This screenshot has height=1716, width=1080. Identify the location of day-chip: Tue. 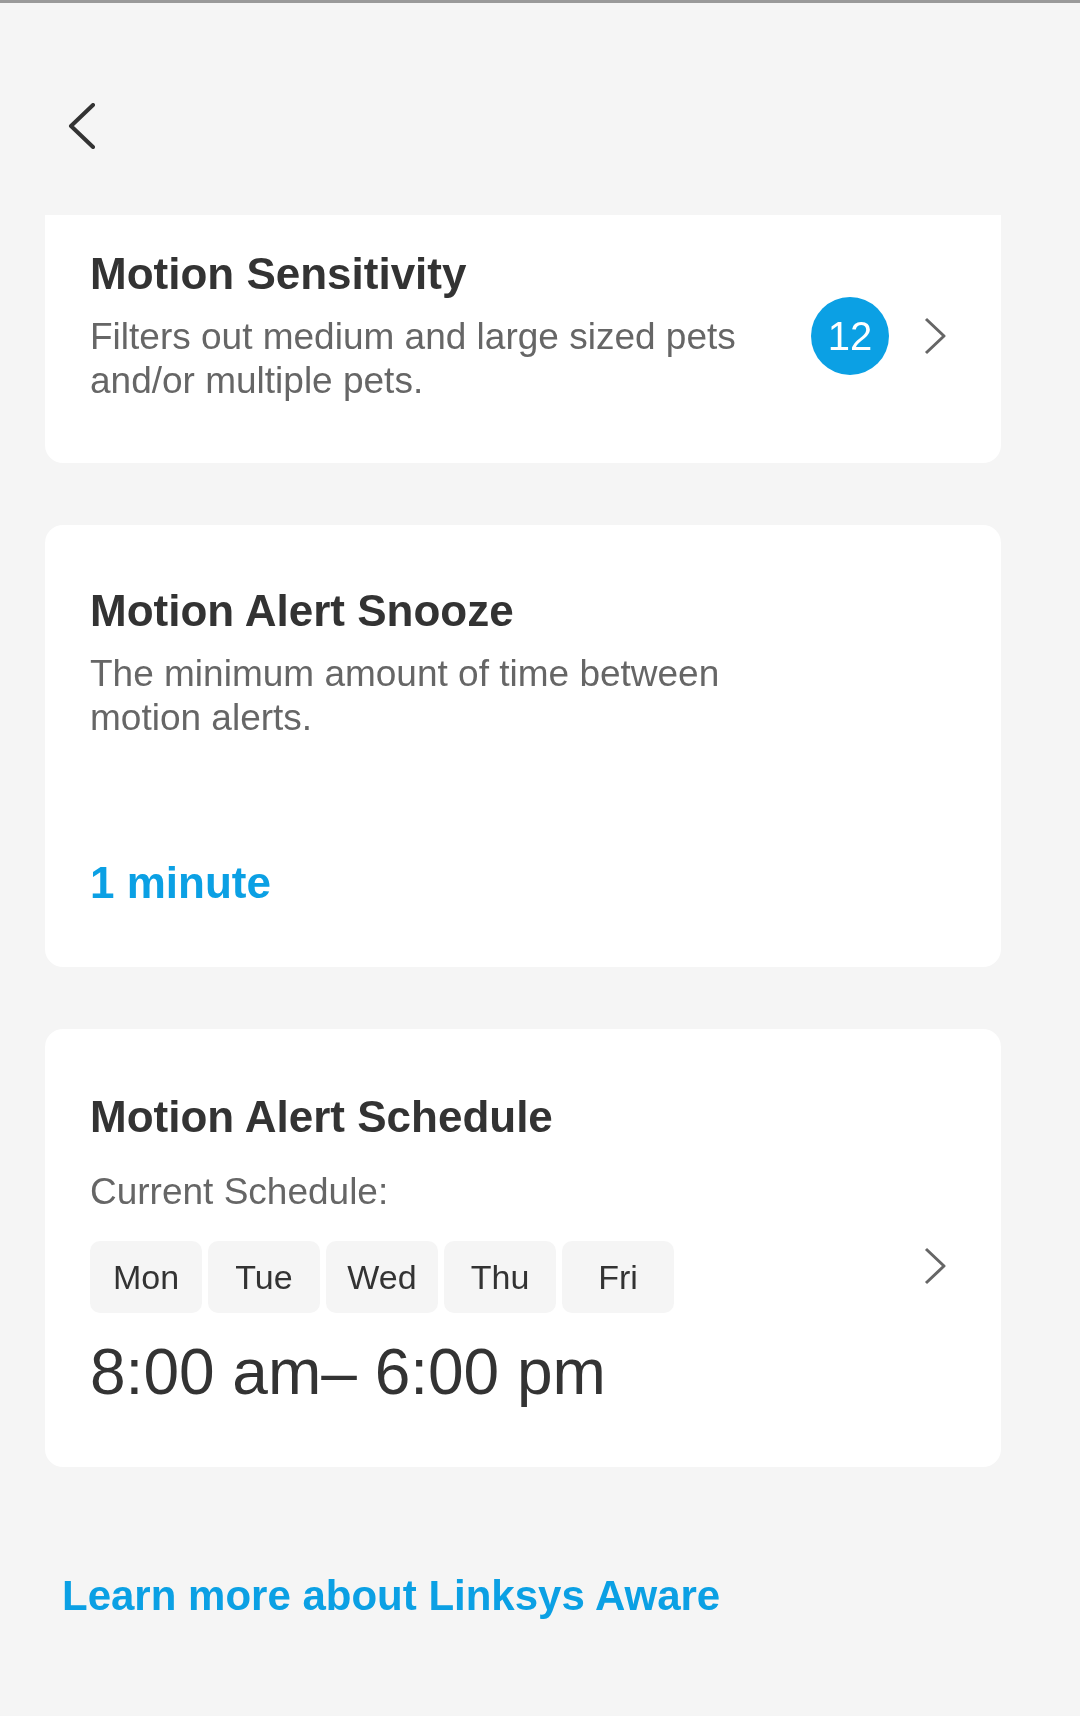
(264, 1277).